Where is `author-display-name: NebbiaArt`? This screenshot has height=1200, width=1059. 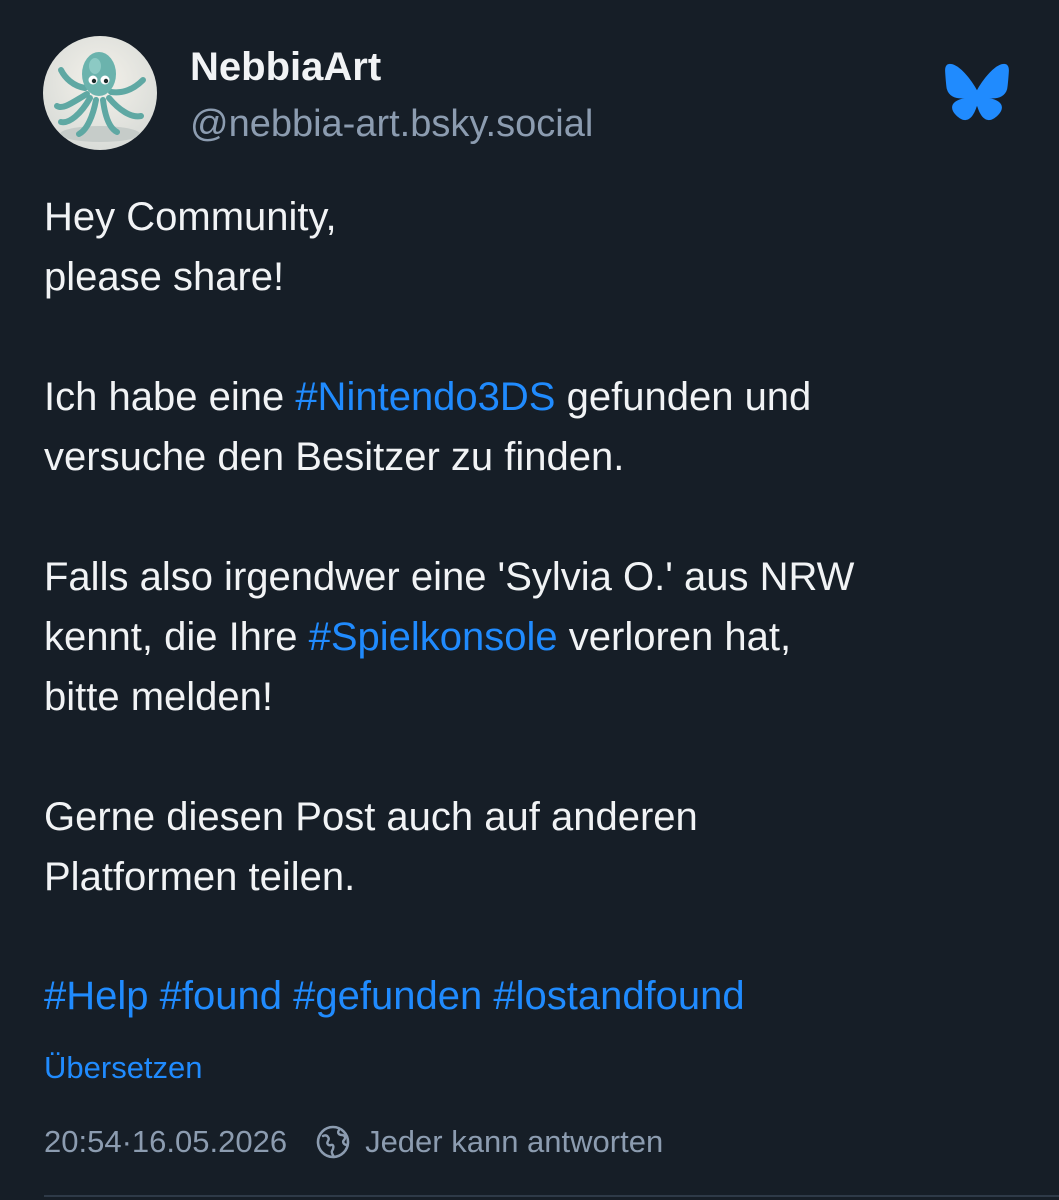
author-display-name: NebbiaArt is located at coordinates (285, 67).